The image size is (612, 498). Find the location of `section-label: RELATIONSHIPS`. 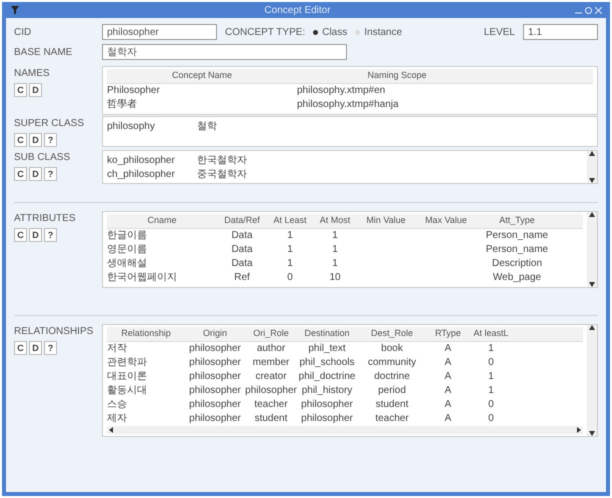

section-label: RELATIONSHIPS is located at coordinates (54, 332).